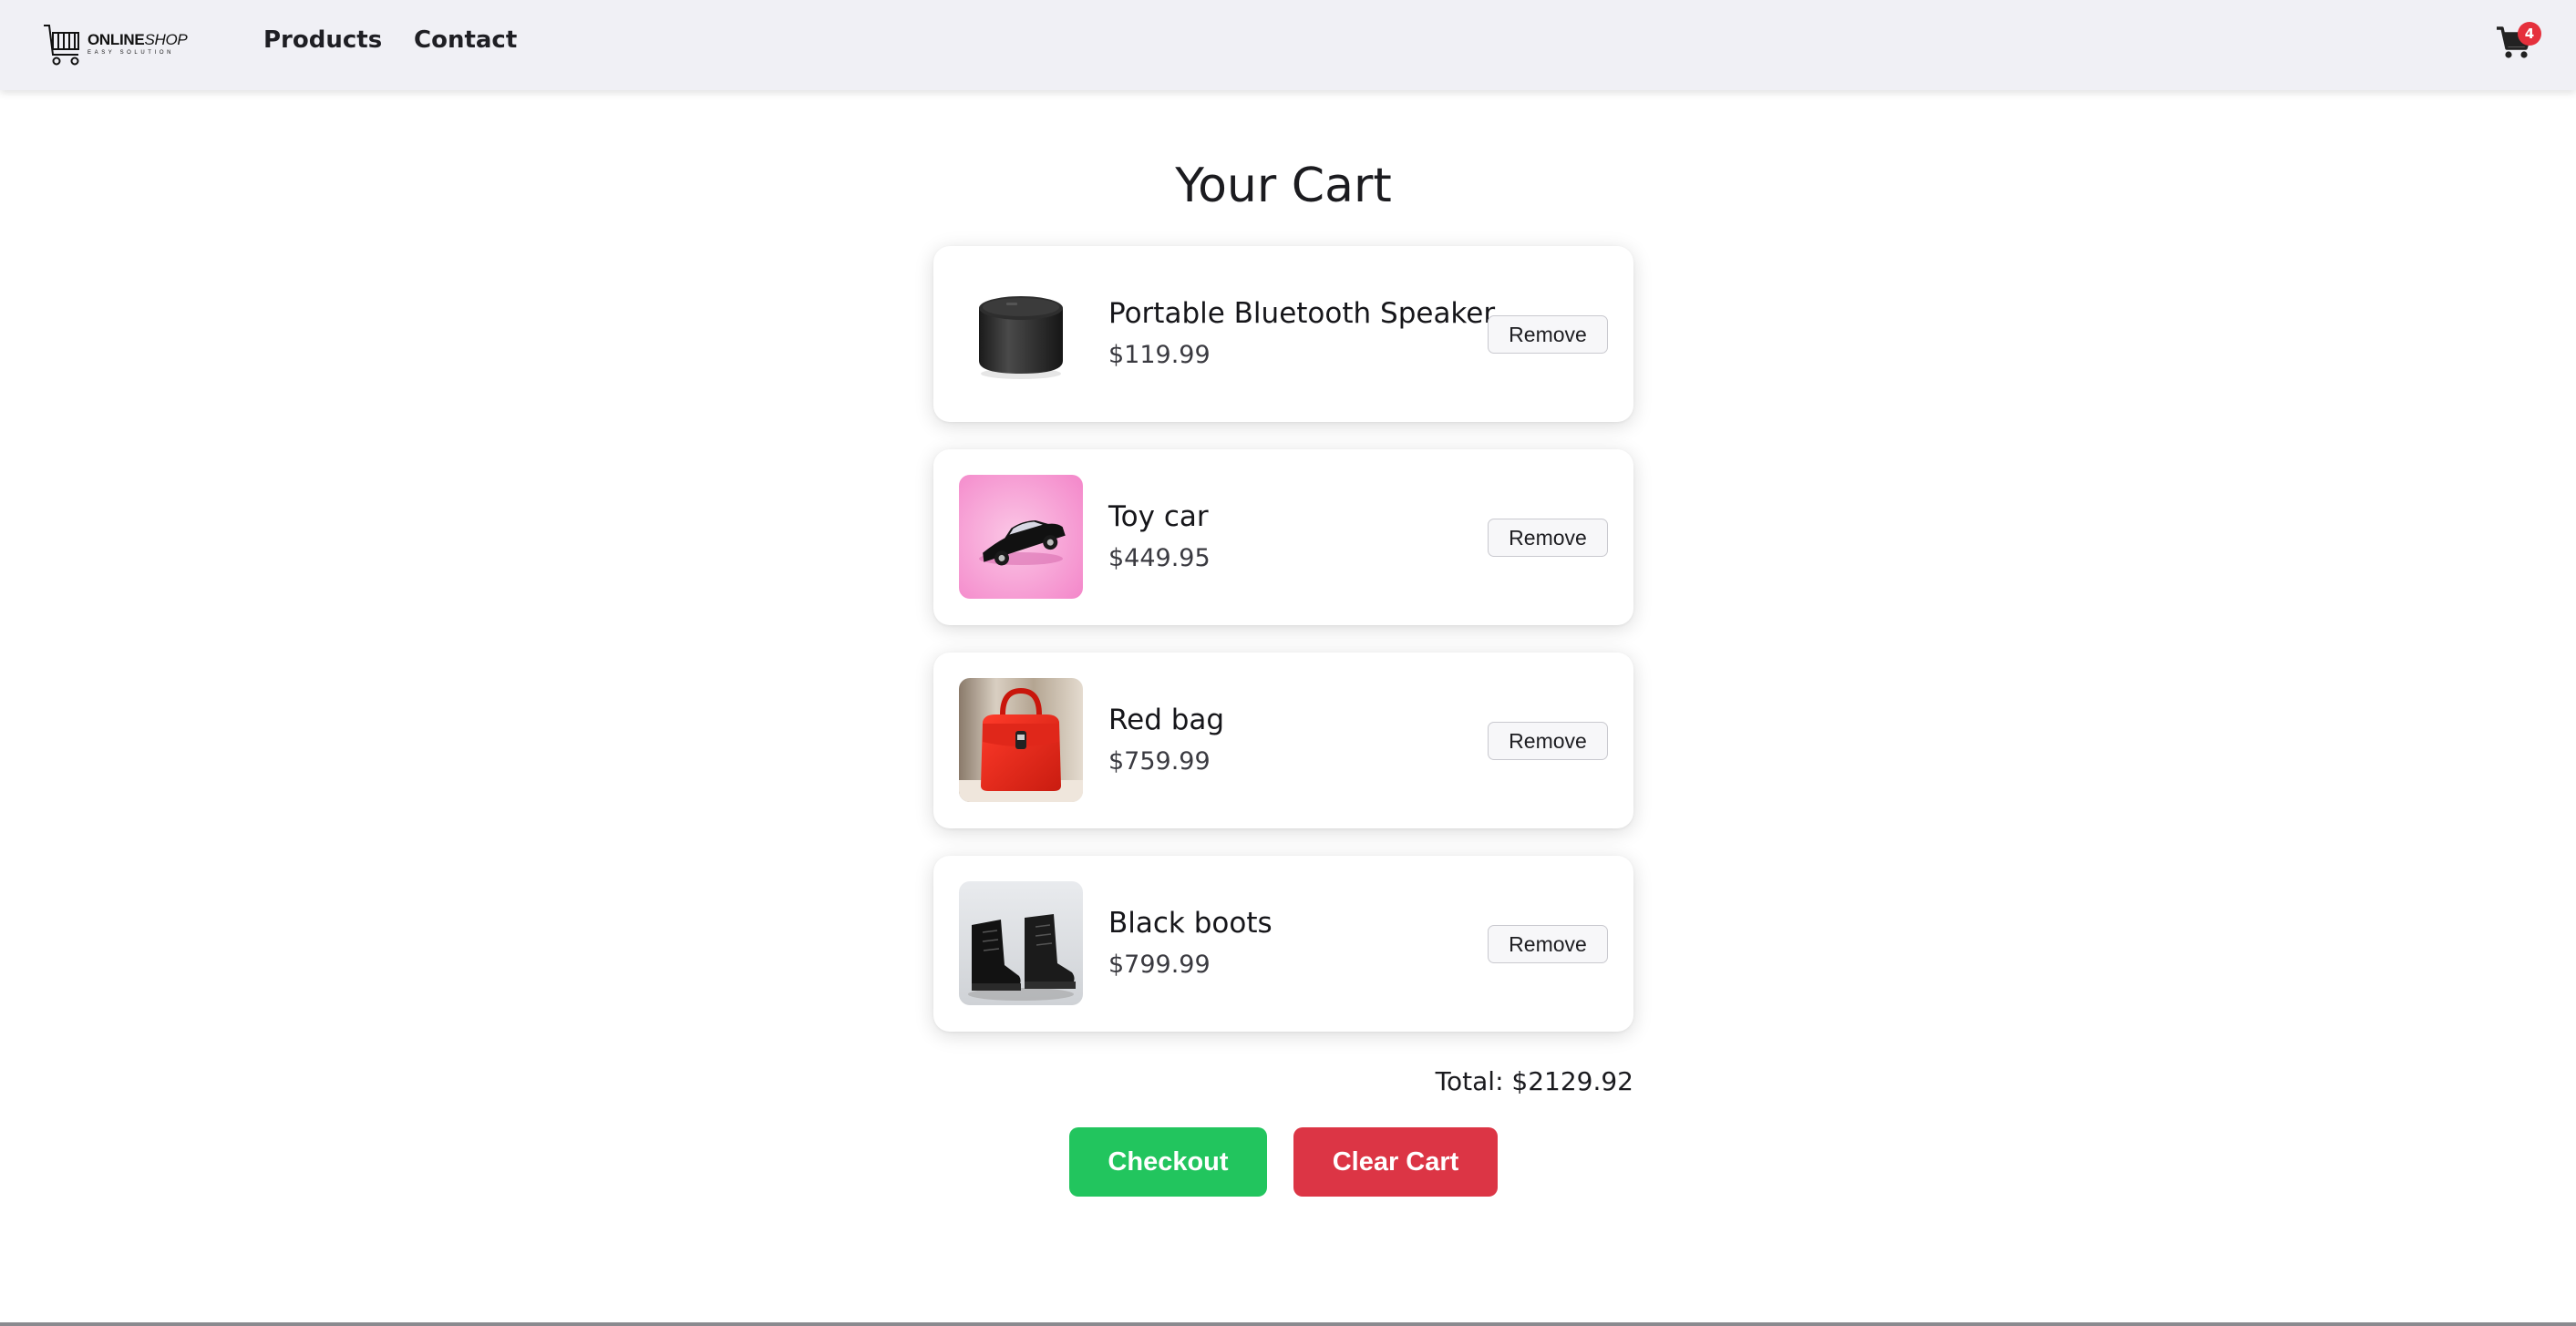  I want to click on item-name: Portable Bluetooth Speaker, so click(1302, 313).